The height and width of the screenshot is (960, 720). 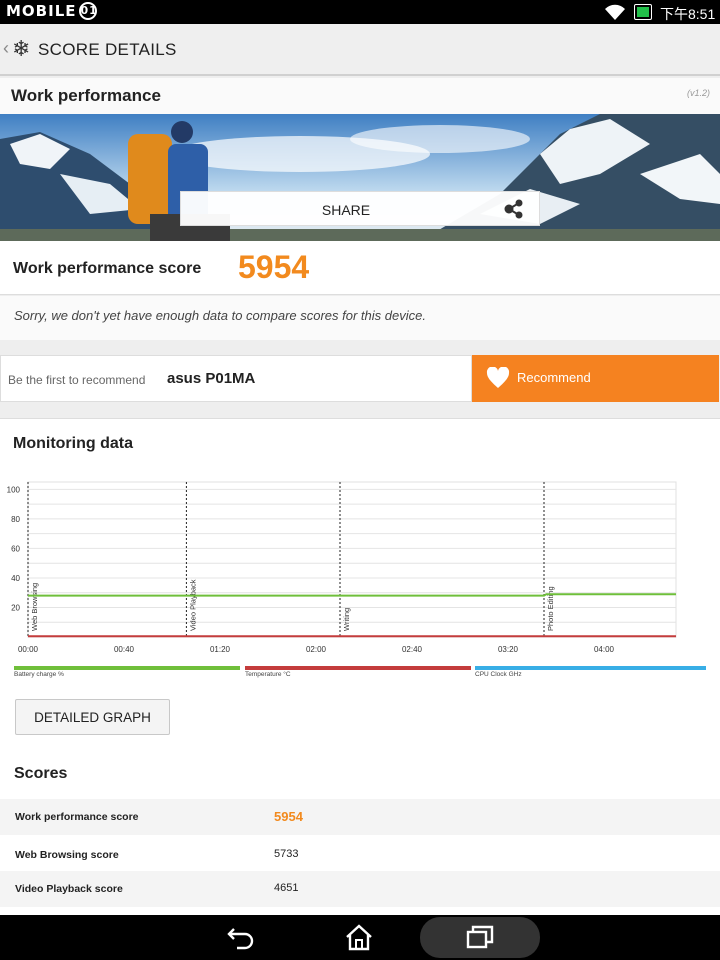 What do you see at coordinates (69, 889) in the screenshot?
I see `score-name: Video Playback score` at bounding box center [69, 889].